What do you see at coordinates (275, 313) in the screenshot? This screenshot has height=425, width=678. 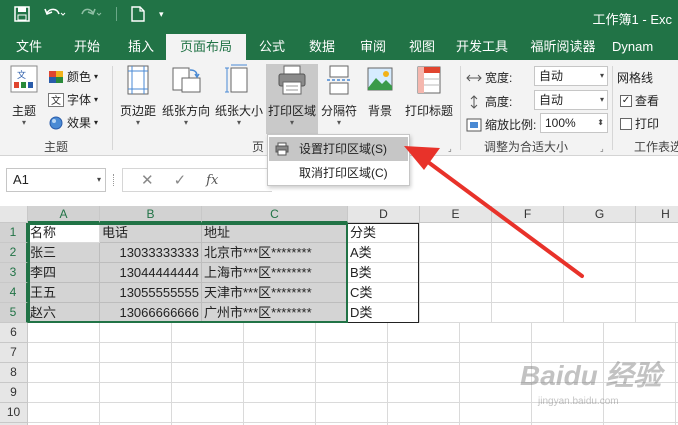 I see `cell-c5: 广州市***区********` at bounding box center [275, 313].